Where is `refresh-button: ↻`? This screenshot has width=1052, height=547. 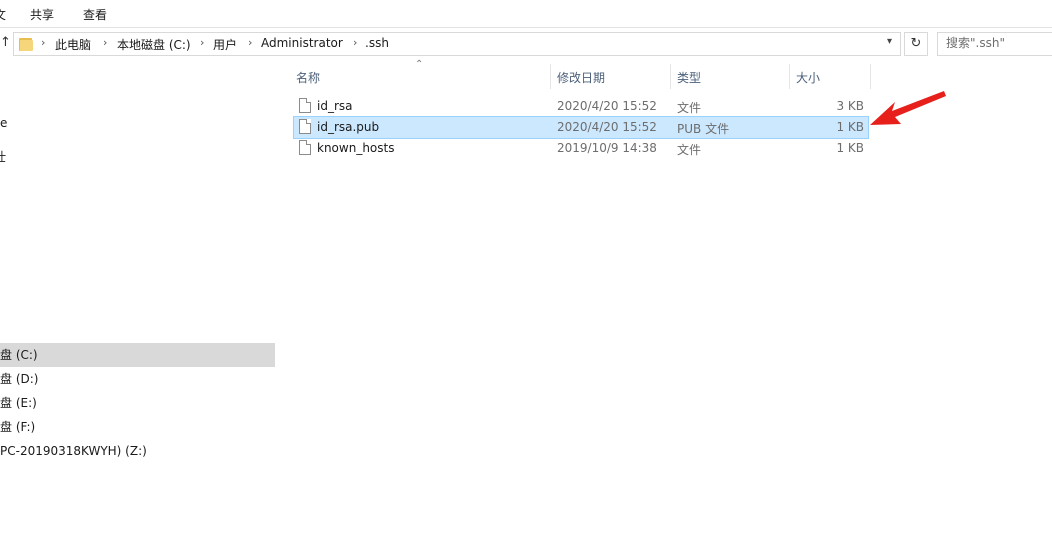
refresh-button: ↻ is located at coordinates (916, 44).